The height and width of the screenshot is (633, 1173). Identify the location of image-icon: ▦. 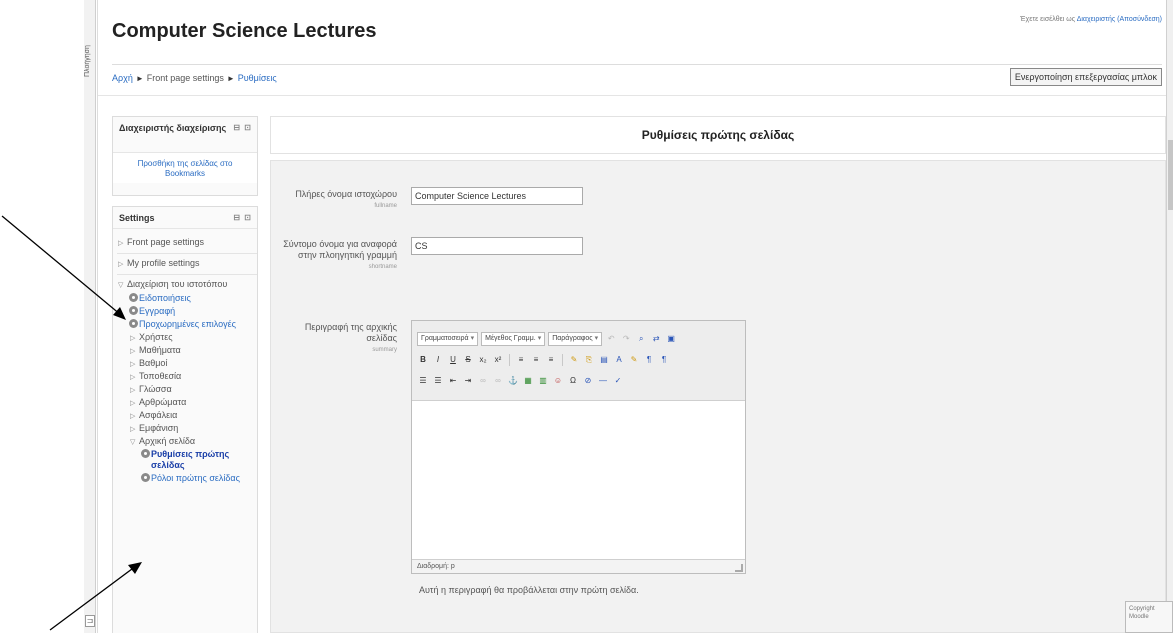
(528, 381).